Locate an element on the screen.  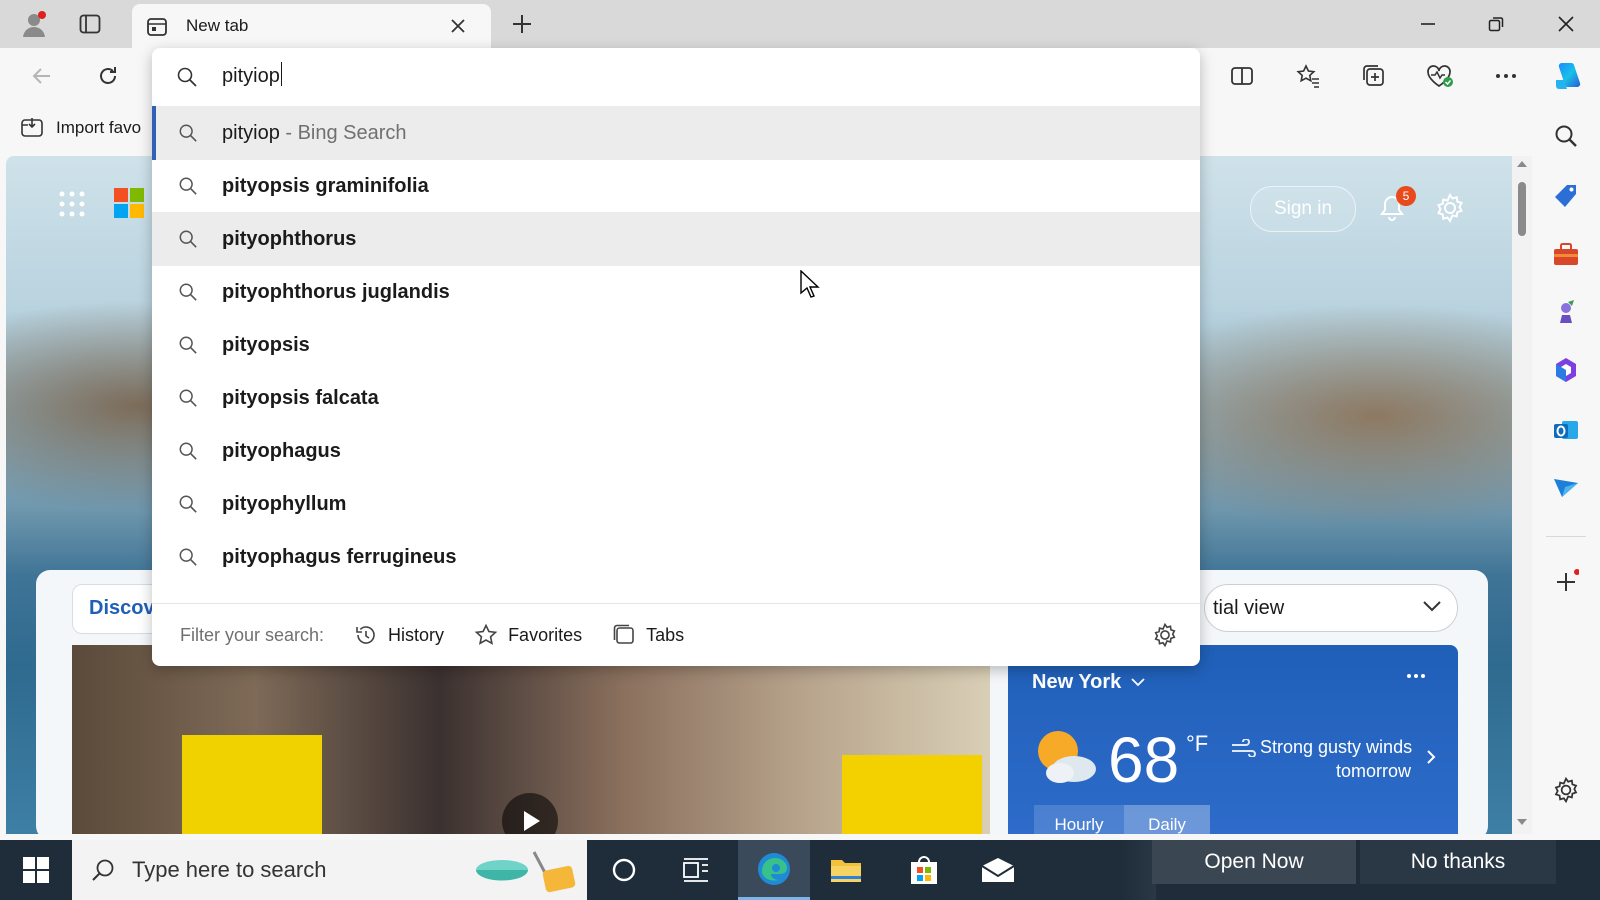
page-scrollbar is located at coordinates (1522, 495).